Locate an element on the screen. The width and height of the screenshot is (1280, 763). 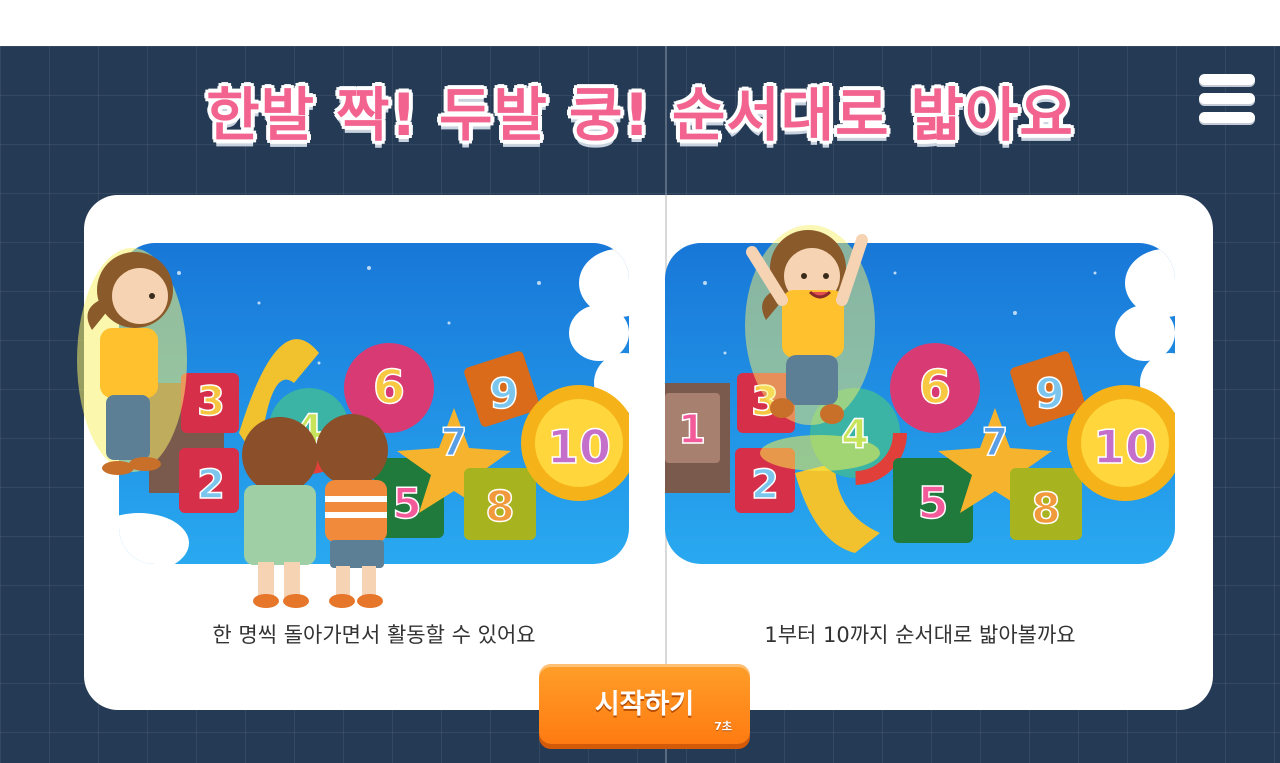
caption-left: 한 명씩 돌아가면서 활동할 수 있어요 is located at coordinates (374, 635).